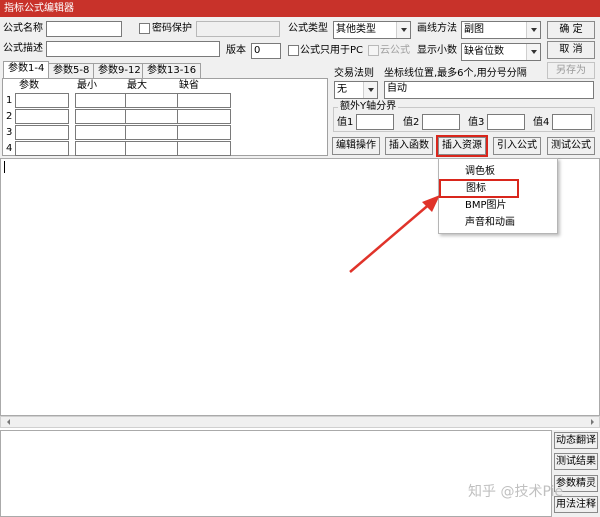 Image resolution: width=600 pixels, height=517 pixels. What do you see at coordinates (137, 85) in the screenshot?
I see `param-header-max: 最大` at bounding box center [137, 85].